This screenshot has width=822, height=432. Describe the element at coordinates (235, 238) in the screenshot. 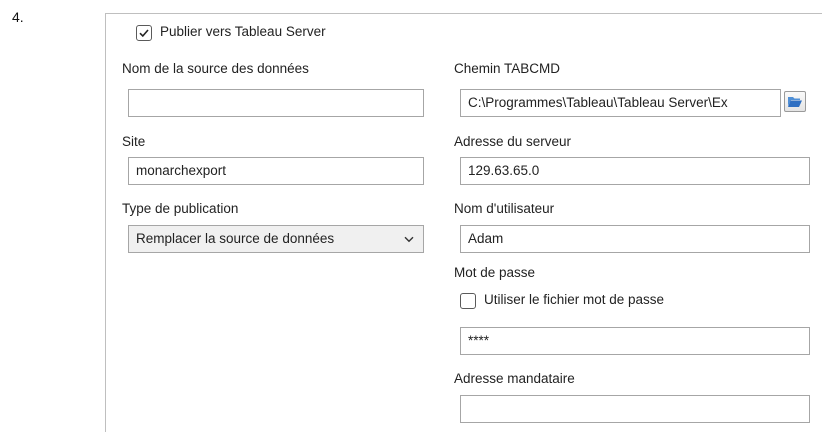

I see `publication-type-value: Remplacer la source de données` at that location.